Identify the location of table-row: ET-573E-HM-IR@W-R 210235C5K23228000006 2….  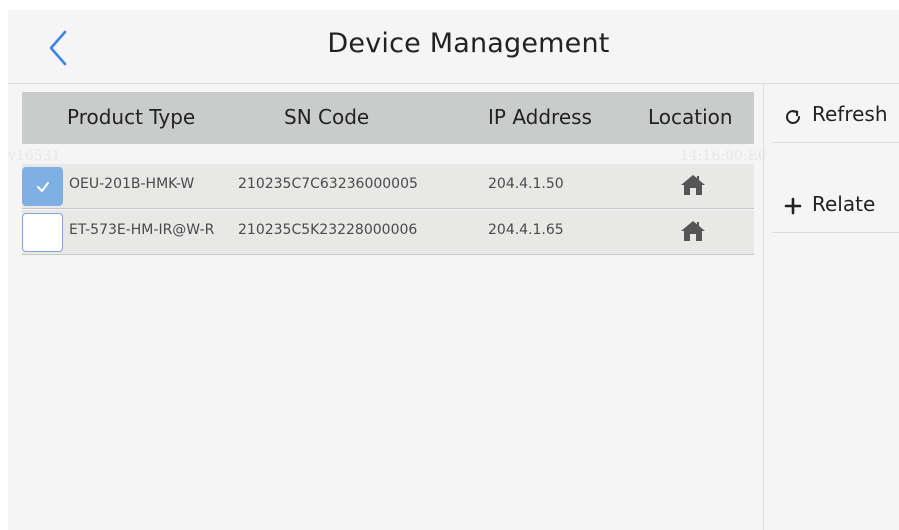
(388, 232).